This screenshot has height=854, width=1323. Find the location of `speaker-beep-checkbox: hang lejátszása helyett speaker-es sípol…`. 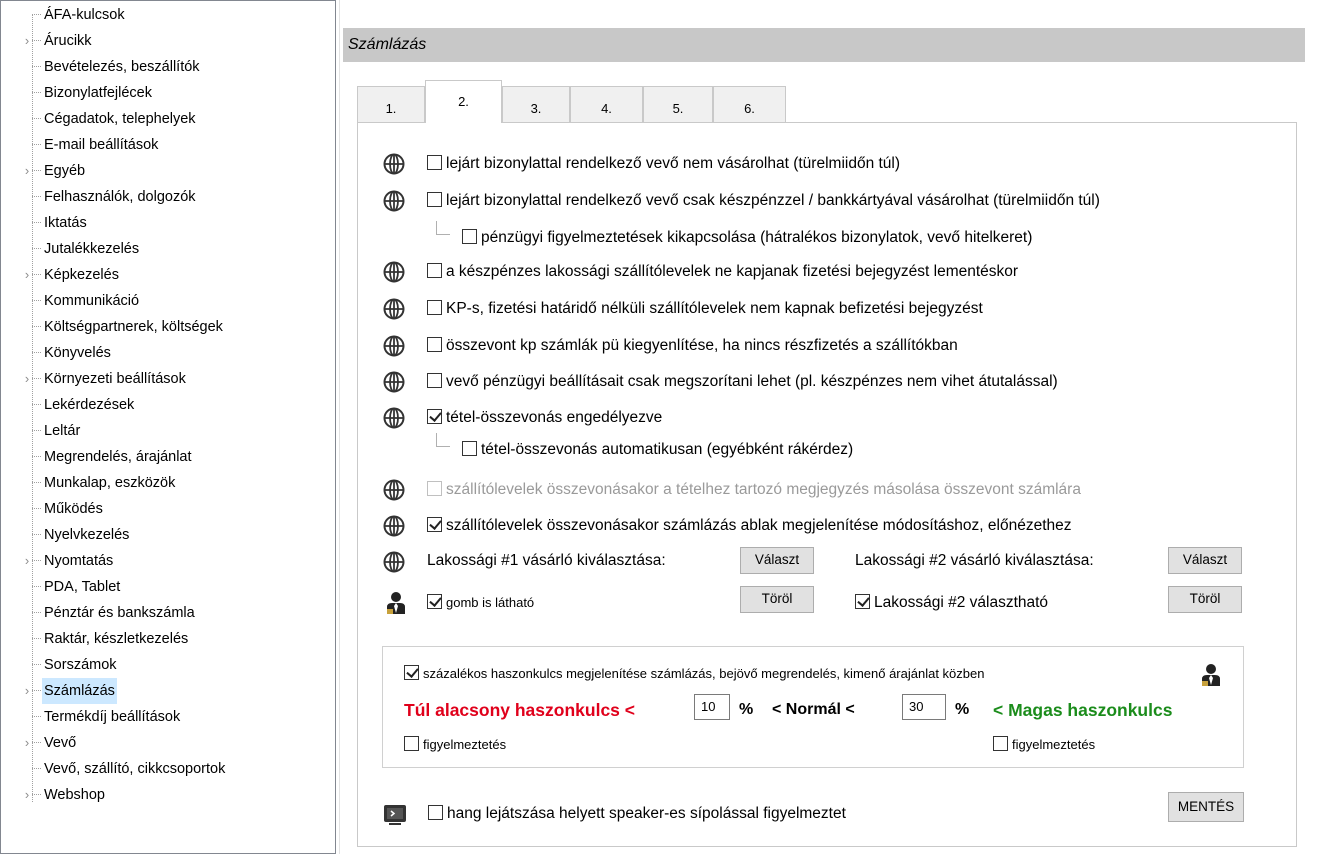

speaker-beep-checkbox: hang lejátszása helyett speaker-es sípol… is located at coordinates (637, 814).